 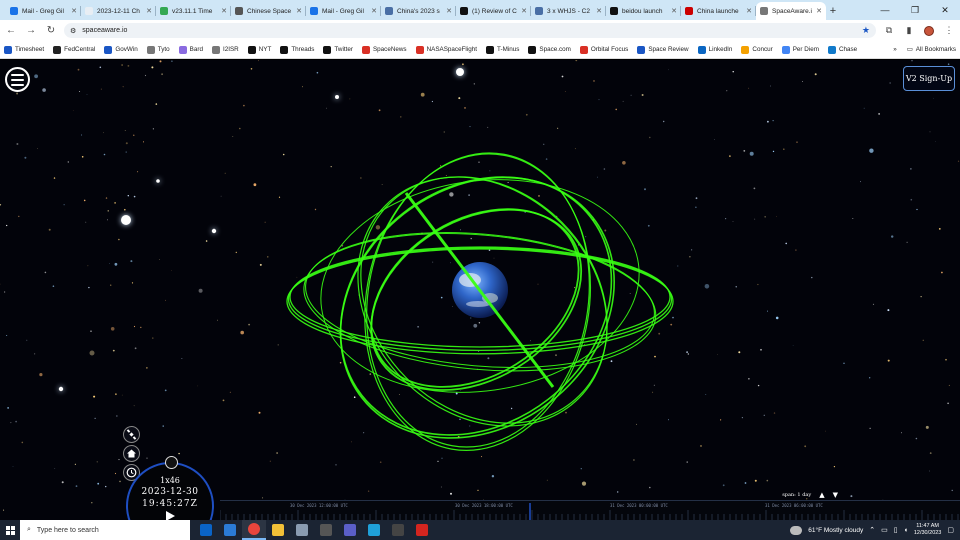 What do you see at coordinates (493, 11) in the screenshot?
I see `tab-6: (1) Review of C ✕` at bounding box center [493, 11].